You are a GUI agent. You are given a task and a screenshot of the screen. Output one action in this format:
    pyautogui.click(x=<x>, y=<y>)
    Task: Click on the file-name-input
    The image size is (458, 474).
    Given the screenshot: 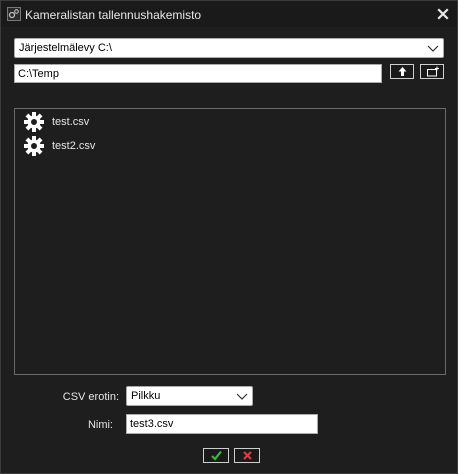 What is the action you would take?
    pyautogui.click(x=222, y=424)
    